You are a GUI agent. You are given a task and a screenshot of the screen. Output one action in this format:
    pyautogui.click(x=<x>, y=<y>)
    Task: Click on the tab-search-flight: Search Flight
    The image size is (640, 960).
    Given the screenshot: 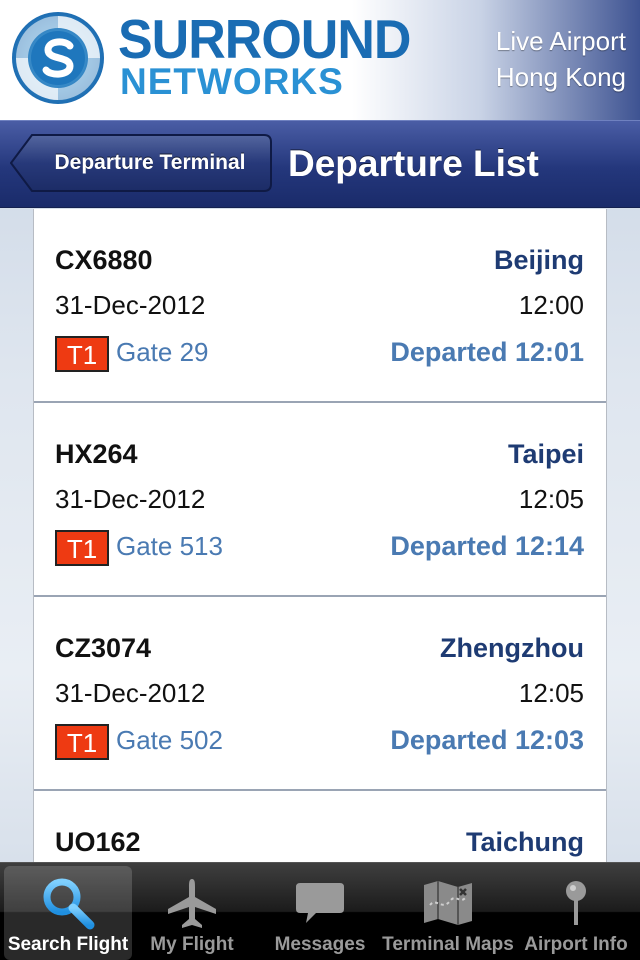 What is the action you would take?
    pyautogui.click(x=68, y=913)
    